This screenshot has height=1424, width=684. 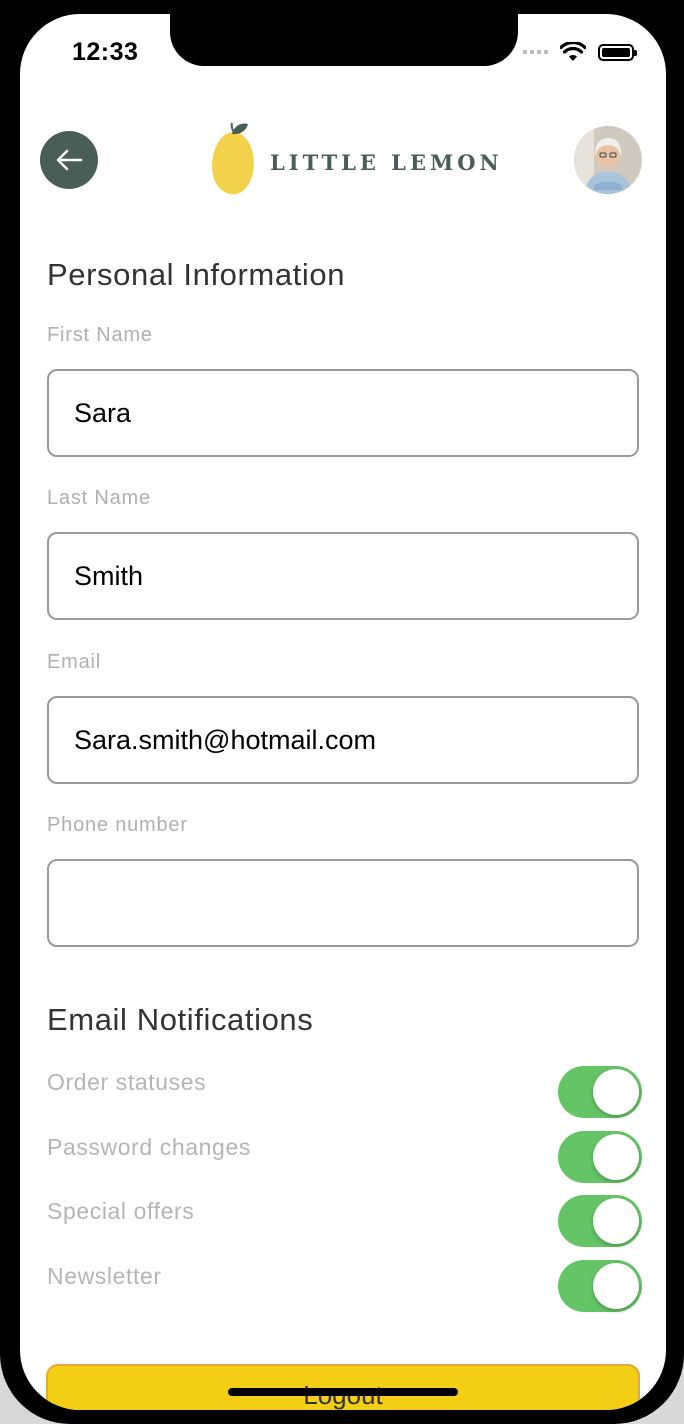 What do you see at coordinates (233, 158) in the screenshot?
I see `lemon-icon` at bounding box center [233, 158].